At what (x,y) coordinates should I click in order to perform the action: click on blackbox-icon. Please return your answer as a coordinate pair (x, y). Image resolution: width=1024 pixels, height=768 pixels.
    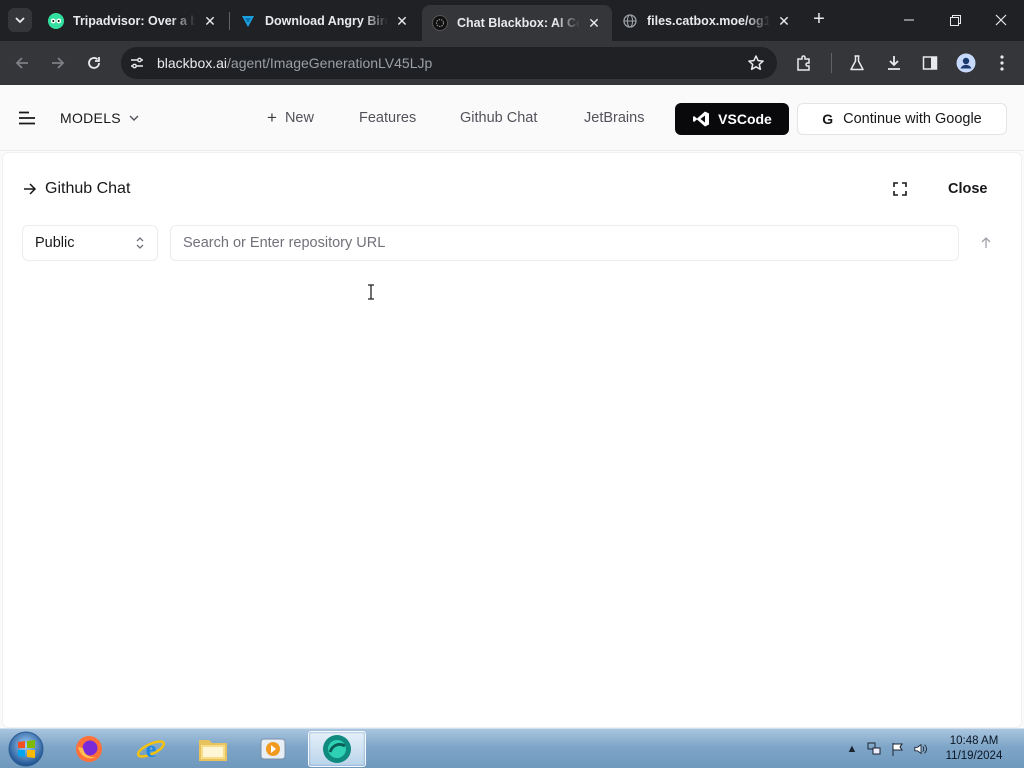
    Looking at the image, I should click on (440, 23).